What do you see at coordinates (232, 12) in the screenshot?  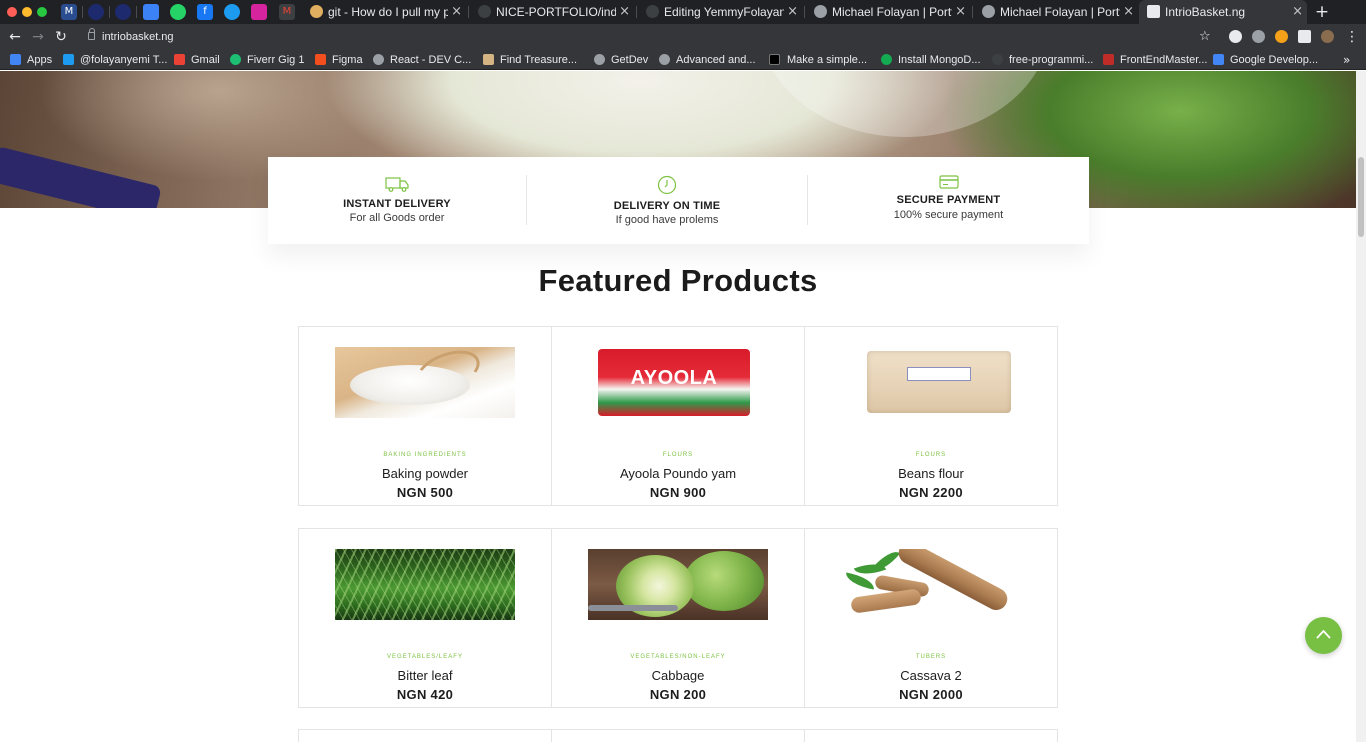 I see `twitter-icon` at bounding box center [232, 12].